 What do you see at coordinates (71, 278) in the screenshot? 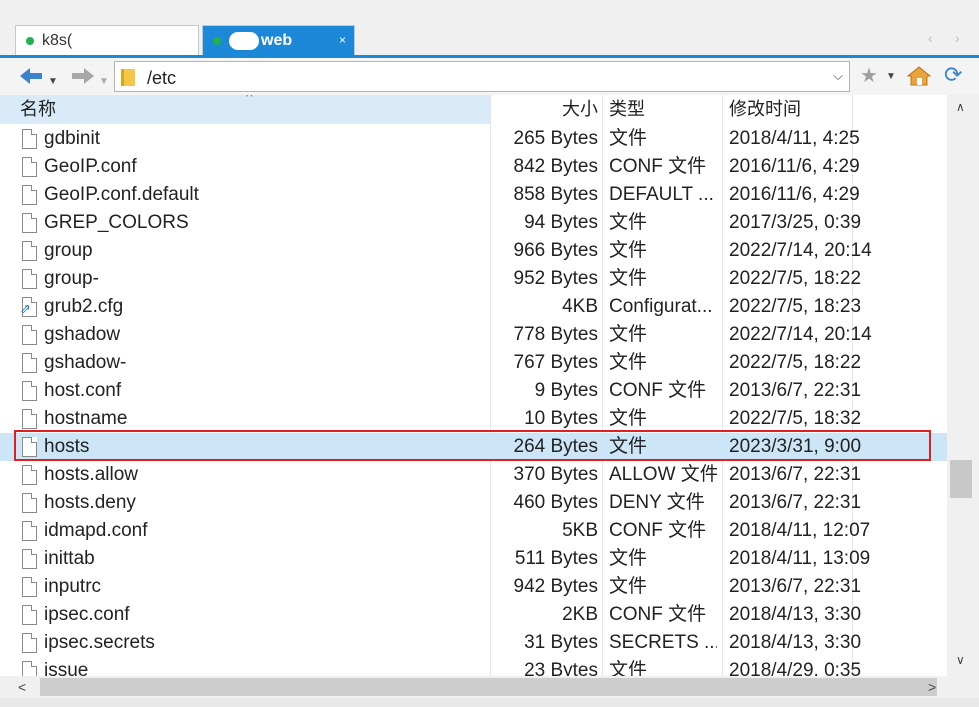
I see `file-name: group-` at bounding box center [71, 278].